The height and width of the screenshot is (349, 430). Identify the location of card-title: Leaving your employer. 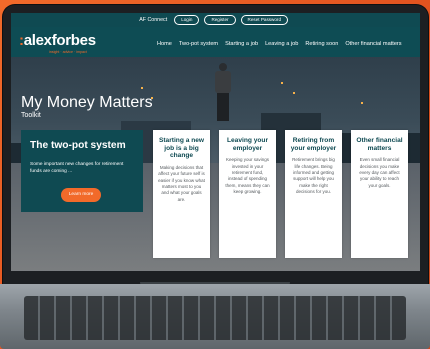
(247, 144).